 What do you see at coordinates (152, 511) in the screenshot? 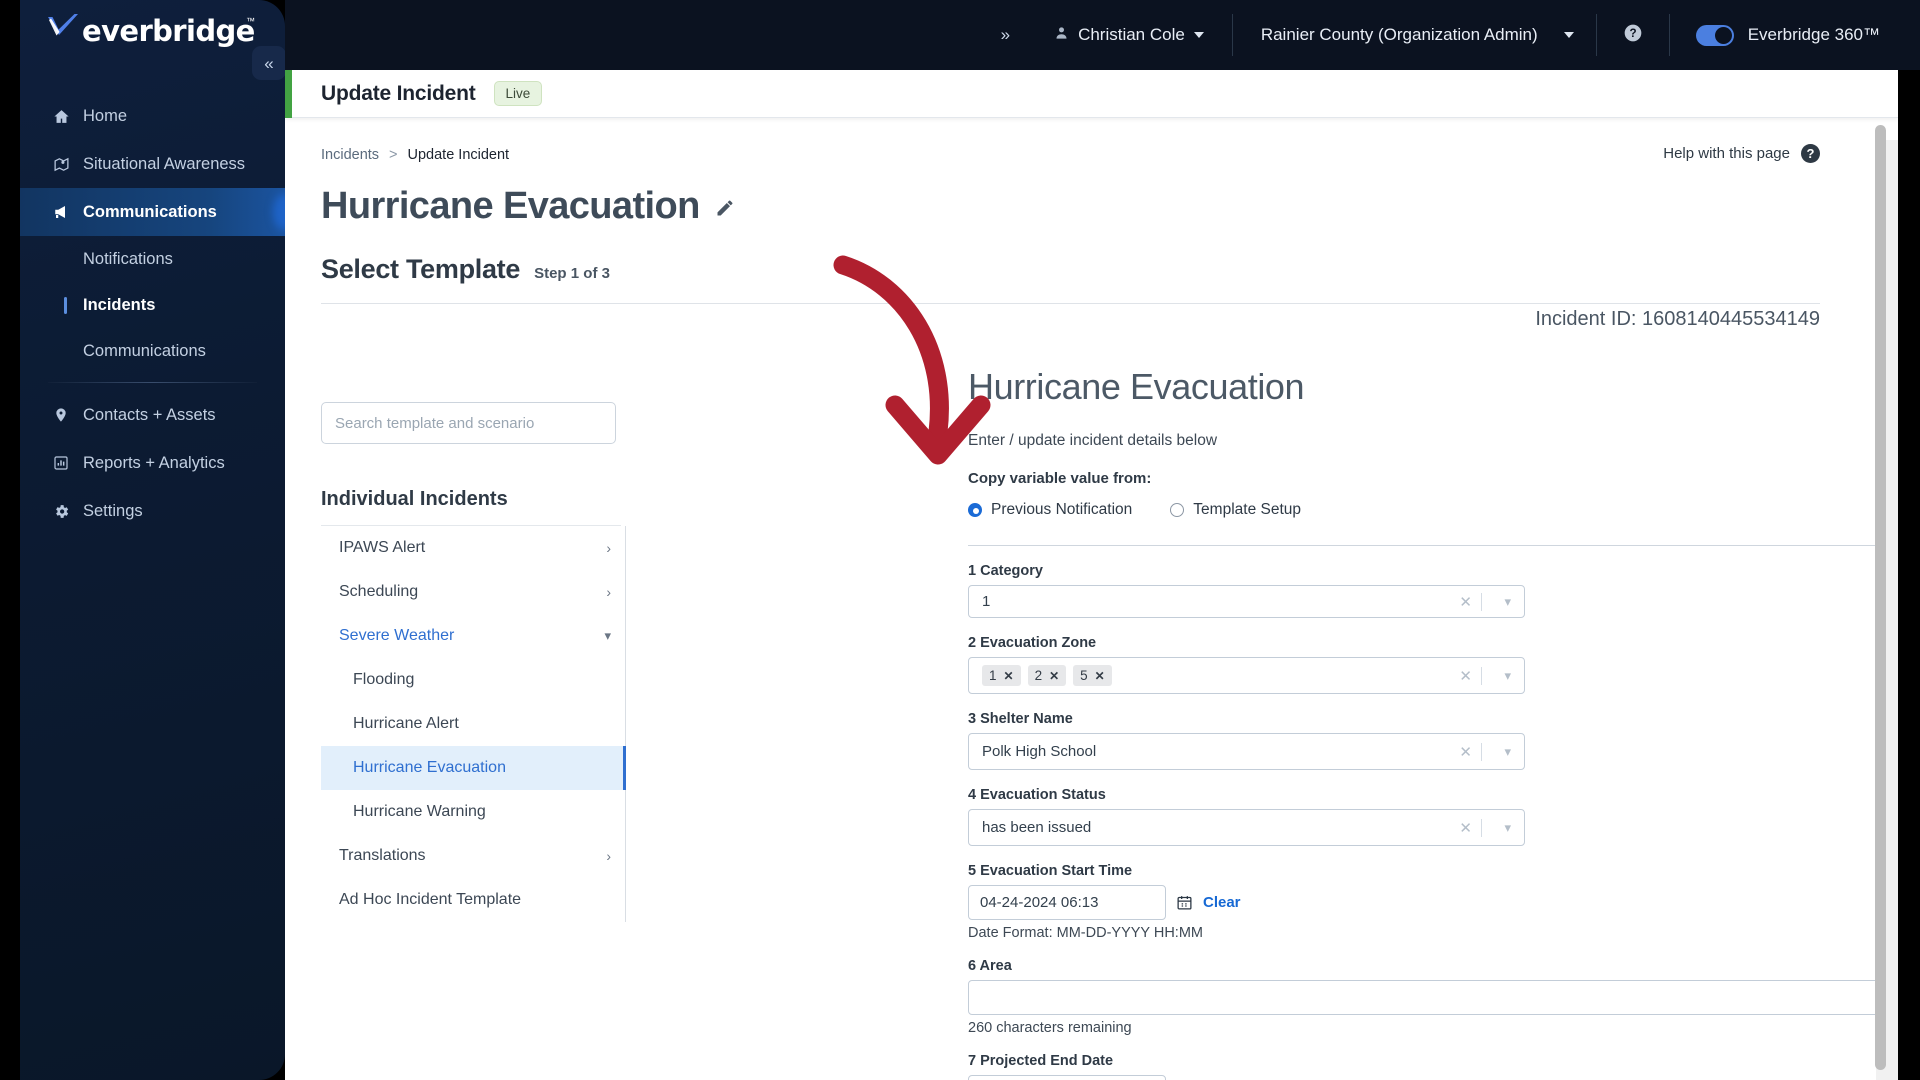
I see `sidebar-item-settings: Settings` at bounding box center [152, 511].